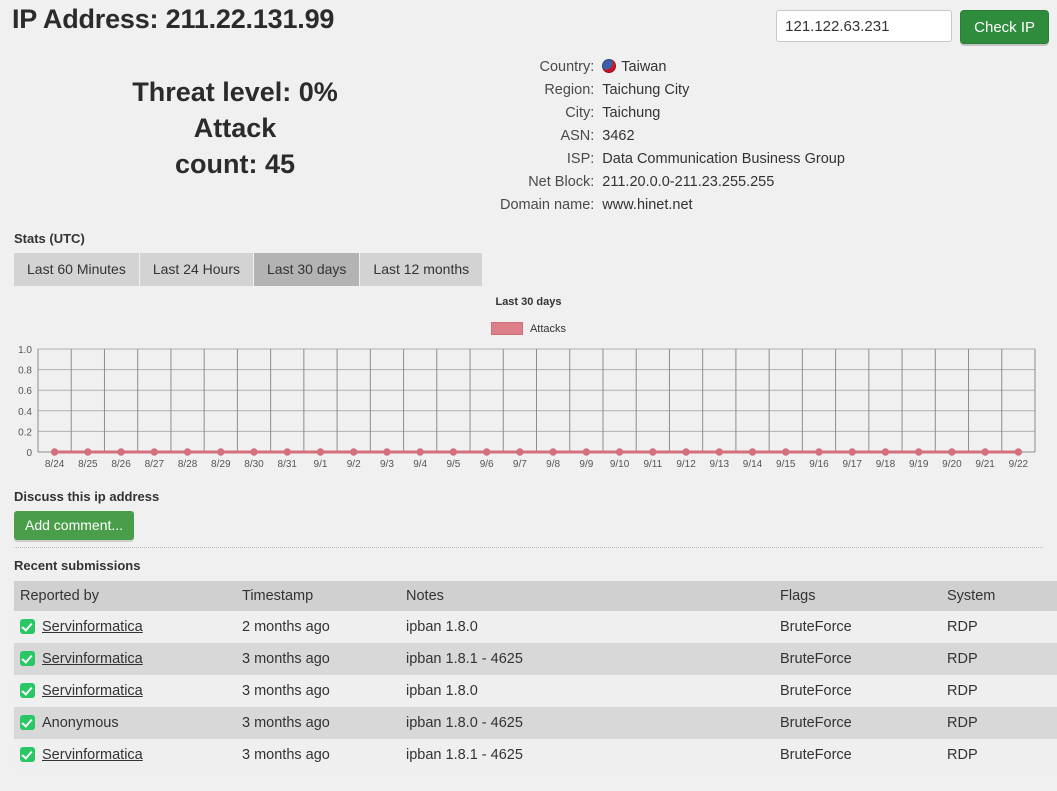 This screenshot has width=1057, height=791. I want to click on check-ip-button: Check IP, so click(1004, 27).